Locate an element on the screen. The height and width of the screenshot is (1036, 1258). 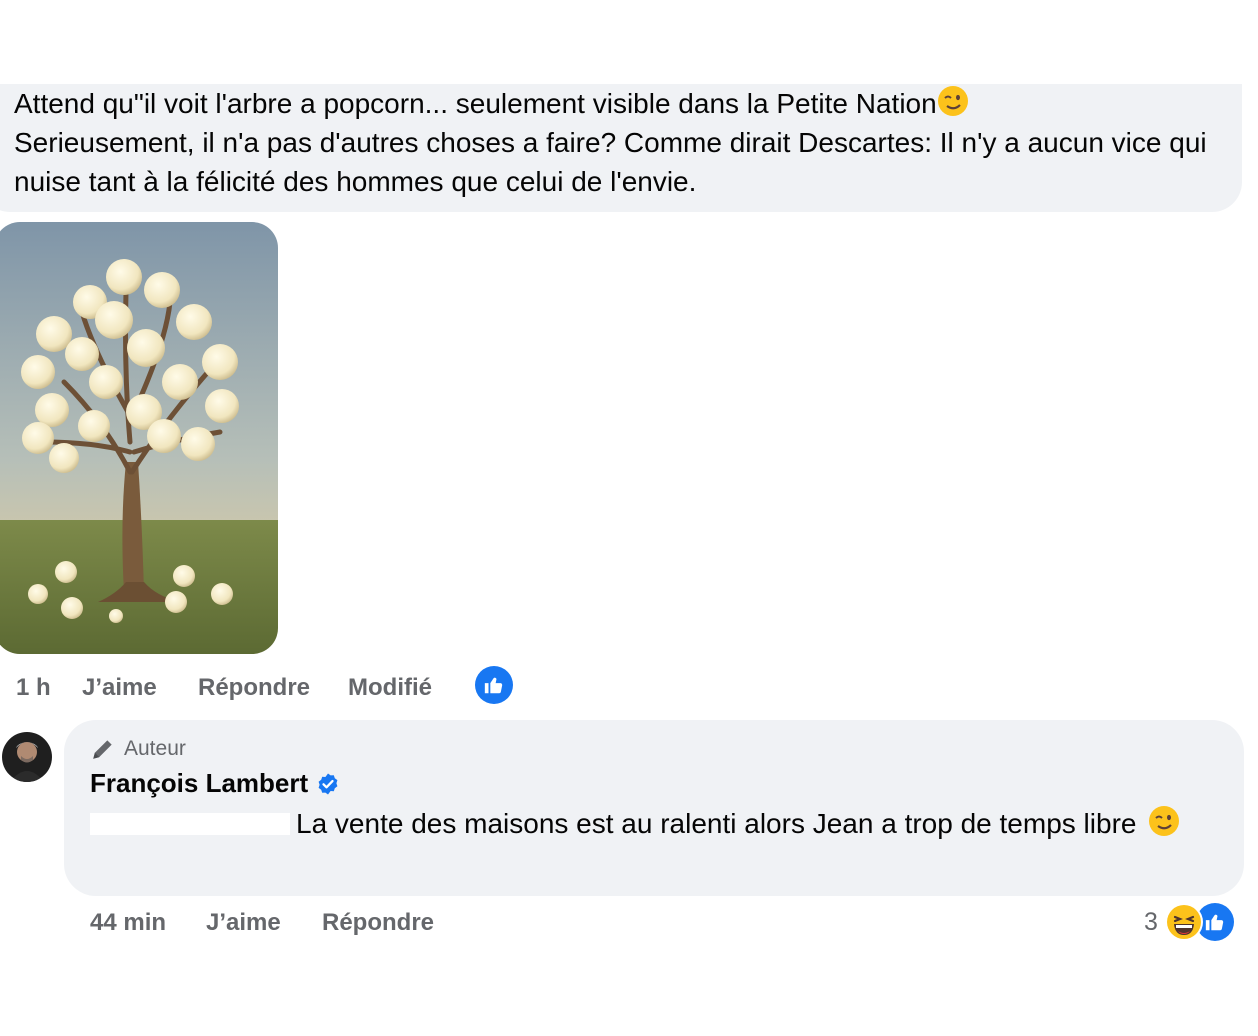
edited-label: Modifié is located at coordinates (390, 688).